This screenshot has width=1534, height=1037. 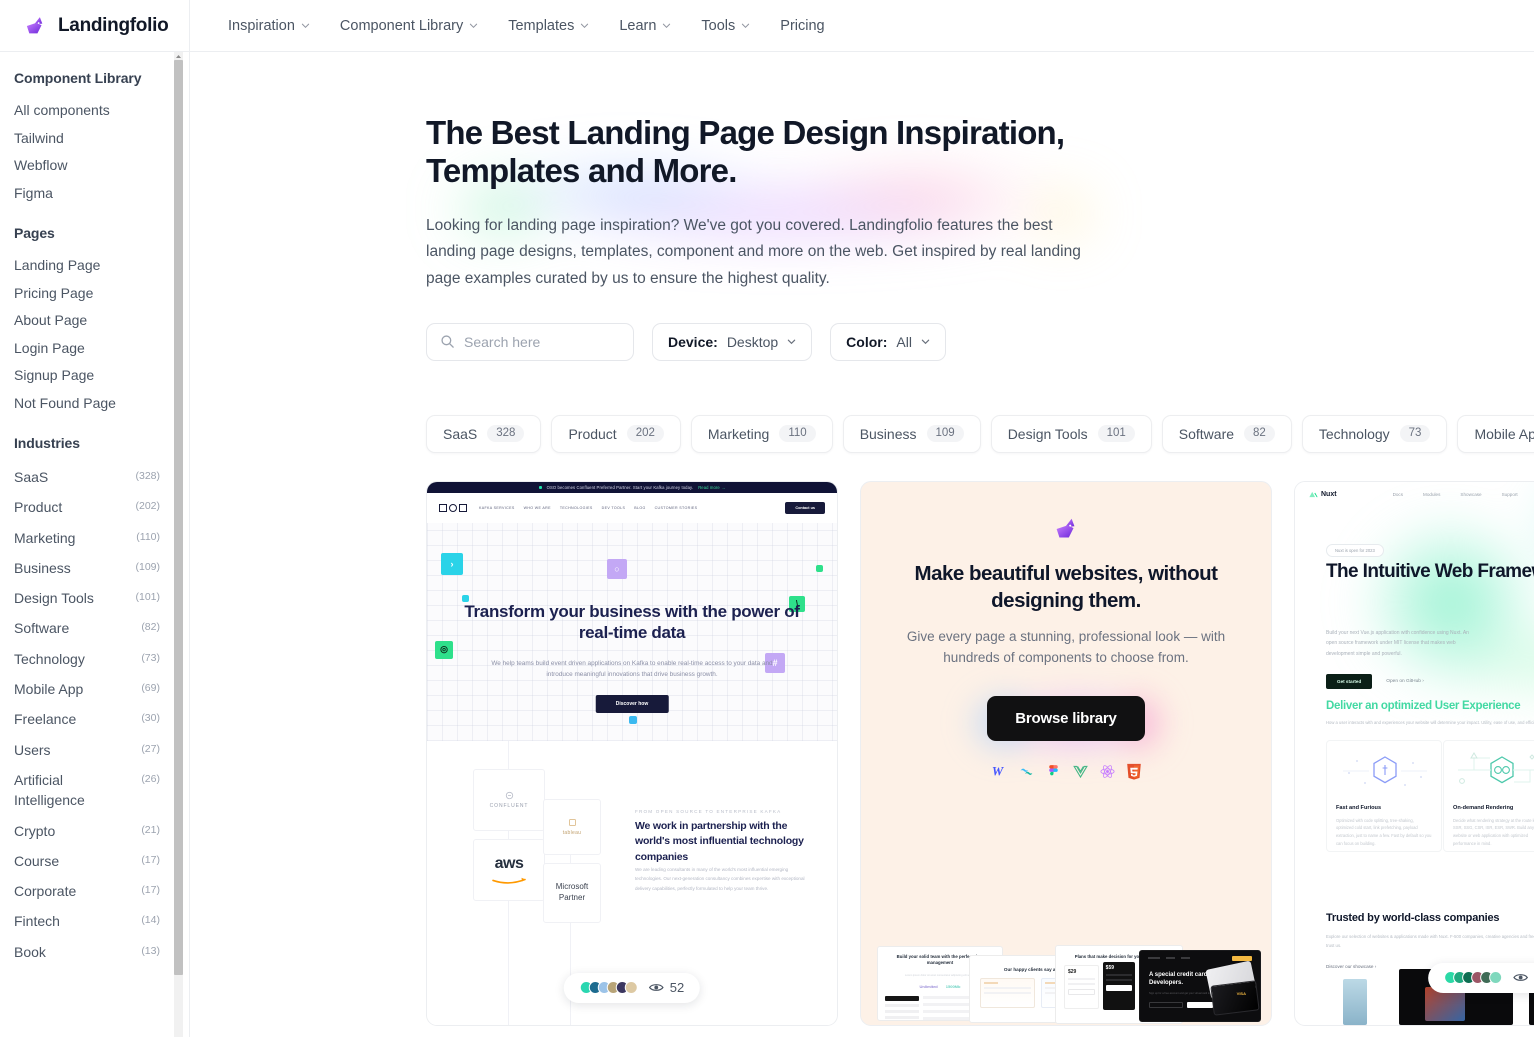 I want to click on sidebar-item-not-found-page: Not Found Page, so click(x=87, y=404).